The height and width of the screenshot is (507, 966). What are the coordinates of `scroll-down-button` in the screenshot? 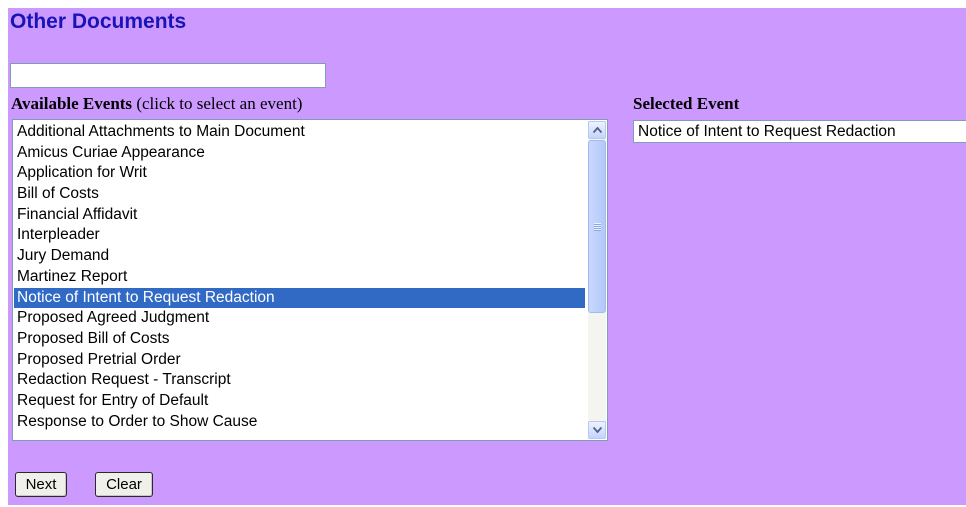 It's located at (597, 430).